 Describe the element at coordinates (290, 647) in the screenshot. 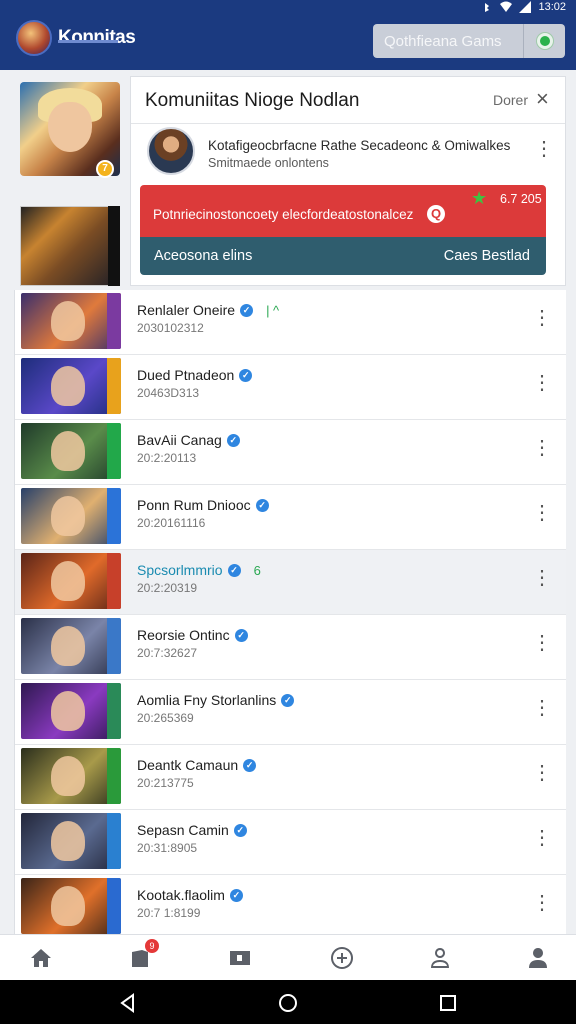

I see `list-item: Reorsie Ontinc ✓ 20:7:32627 ⋮` at that location.